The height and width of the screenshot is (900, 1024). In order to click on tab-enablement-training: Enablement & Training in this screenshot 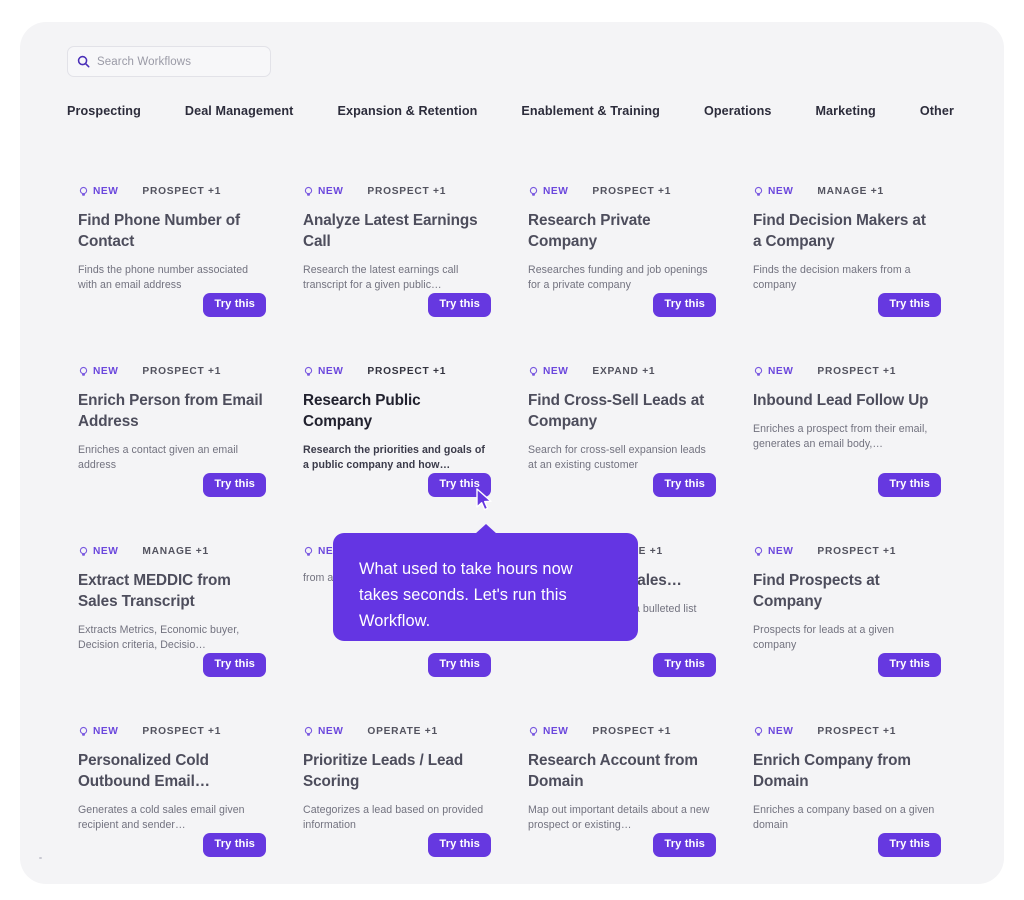, I will do `click(590, 111)`.